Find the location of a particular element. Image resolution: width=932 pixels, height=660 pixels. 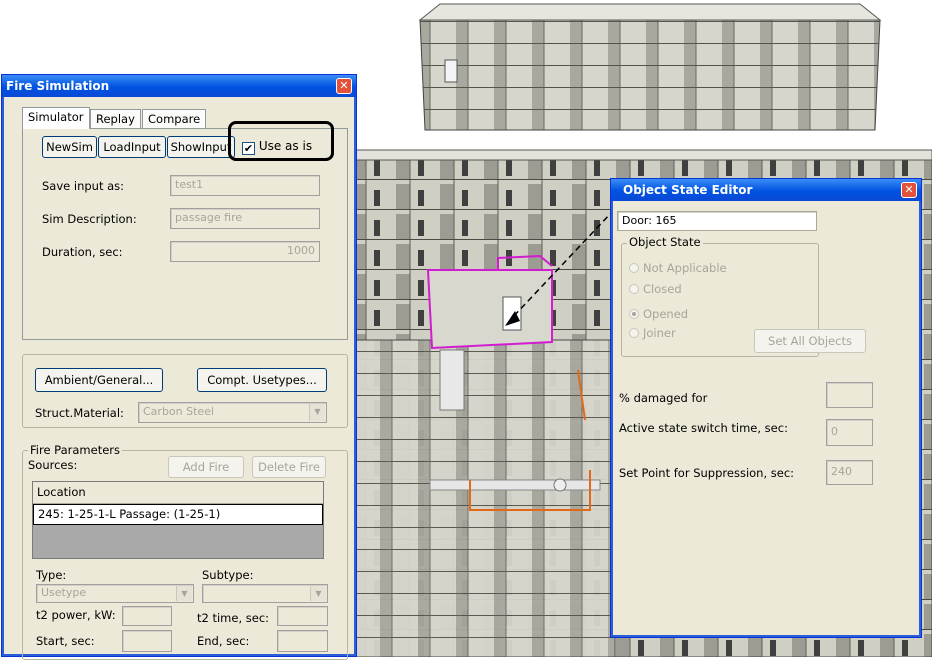

newsim-button: NewSim is located at coordinates (69, 147).